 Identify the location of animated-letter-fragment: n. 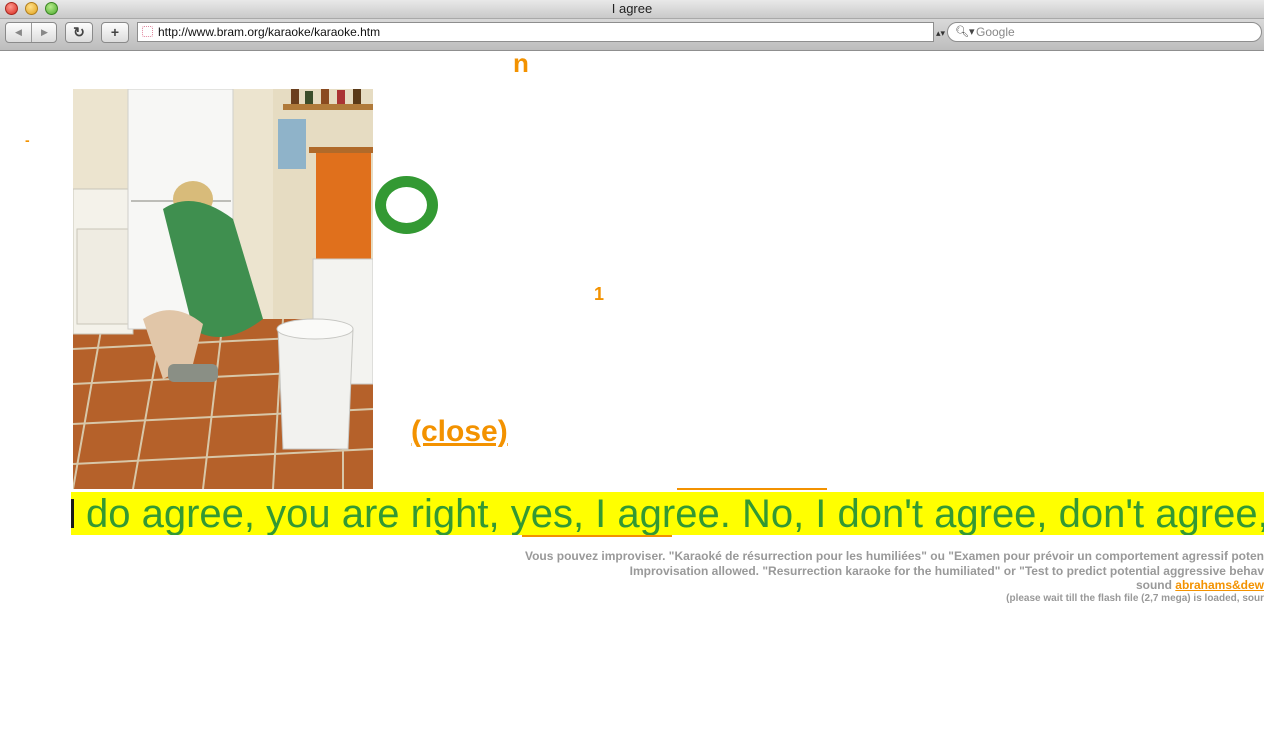
(521, 63).